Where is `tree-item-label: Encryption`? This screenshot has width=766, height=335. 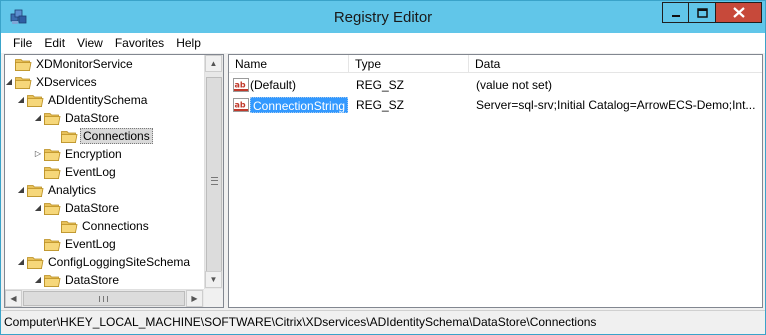 tree-item-label: Encryption is located at coordinates (93, 154).